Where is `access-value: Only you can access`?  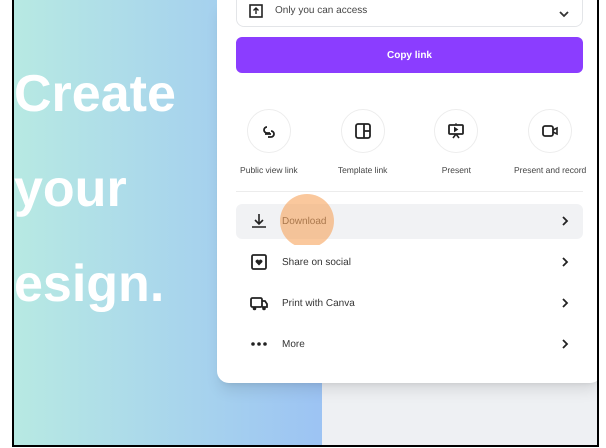
access-value: Only you can access is located at coordinates (321, 11).